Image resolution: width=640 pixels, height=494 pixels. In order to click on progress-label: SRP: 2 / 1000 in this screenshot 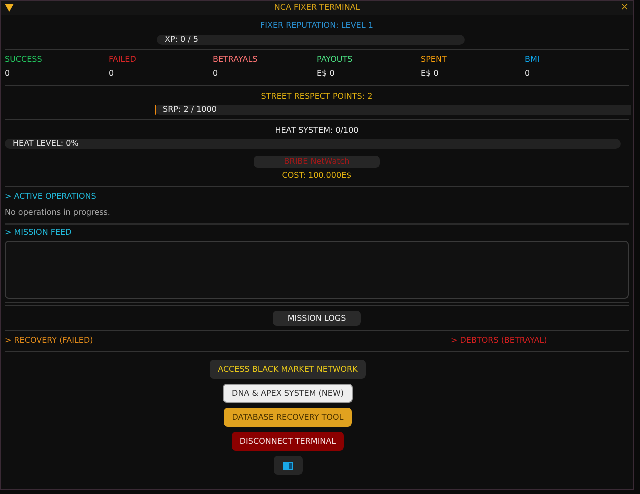, I will do `click(190, 110)`.